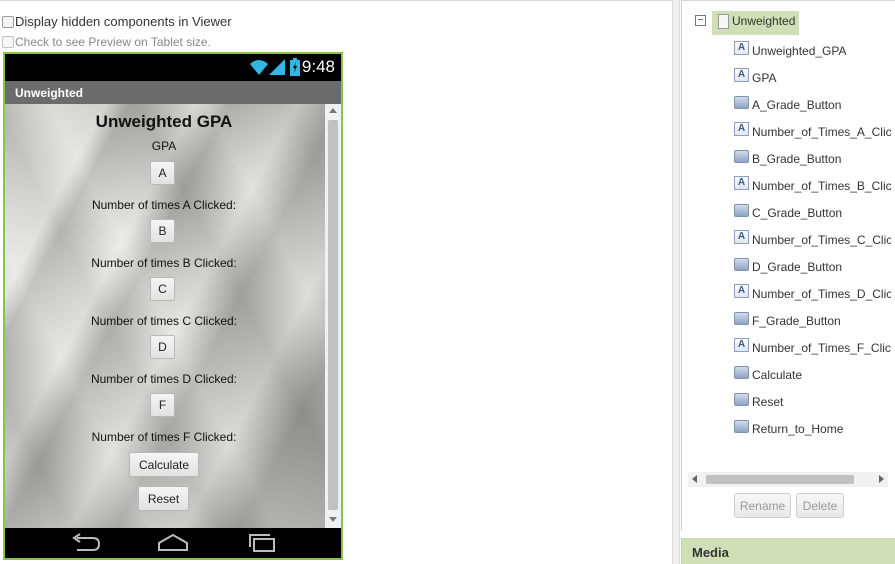 The image size is (895, 564). I want to click on tree-item: B_Grade_Button, so click(812, 159).